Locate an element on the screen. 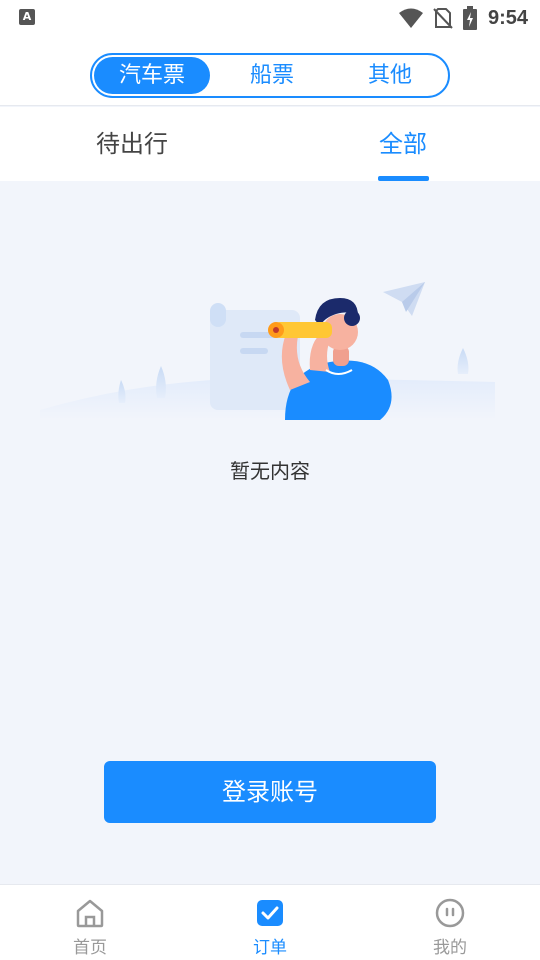 Image resolution: width=540 pixels, height=960 pixels. no-sim-icon is located at coordinates (443, 18).